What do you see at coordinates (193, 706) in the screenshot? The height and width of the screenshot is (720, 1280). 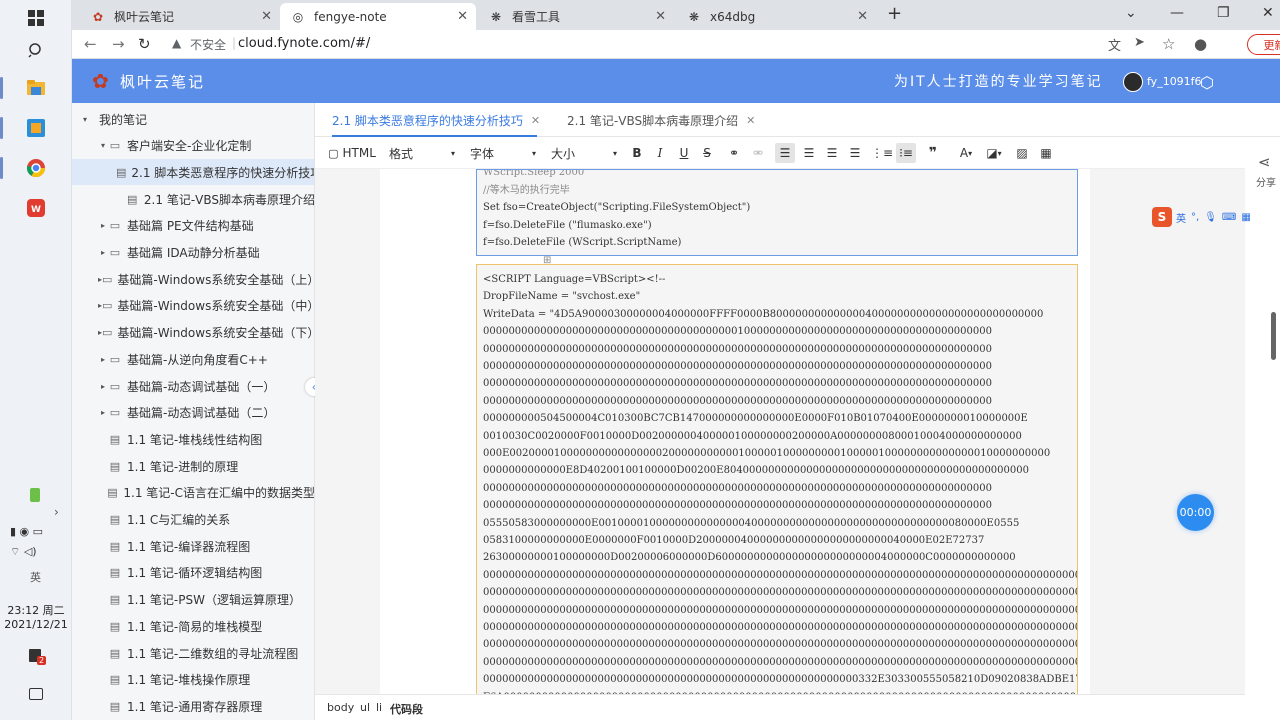 I see `sidebar-item: ▤ 1.1 笔记-通用寄存器原理` at bounding box center [193, 706].